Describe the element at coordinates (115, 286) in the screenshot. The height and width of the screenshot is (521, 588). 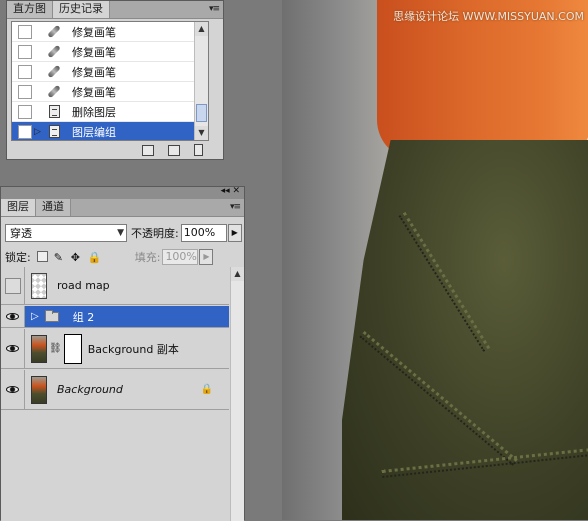
I see `layer-row: road map` at that location.